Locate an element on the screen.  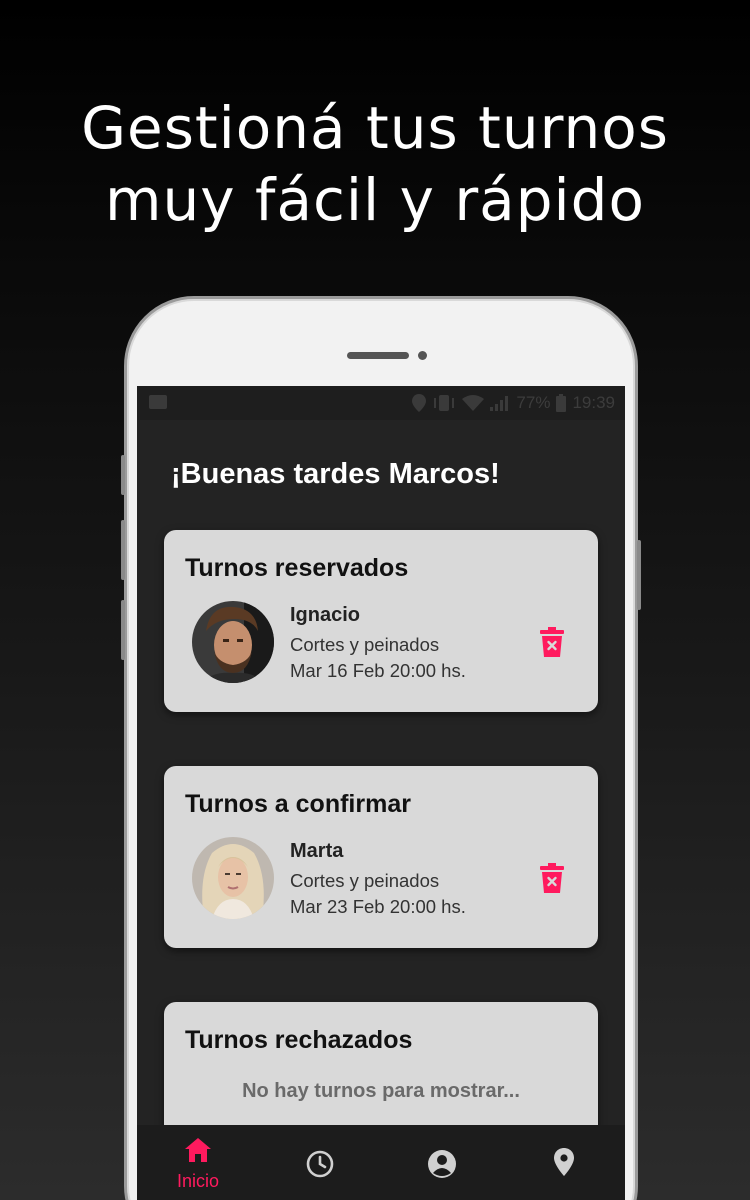
nav-item-location is located at coordinates (564, 1162).